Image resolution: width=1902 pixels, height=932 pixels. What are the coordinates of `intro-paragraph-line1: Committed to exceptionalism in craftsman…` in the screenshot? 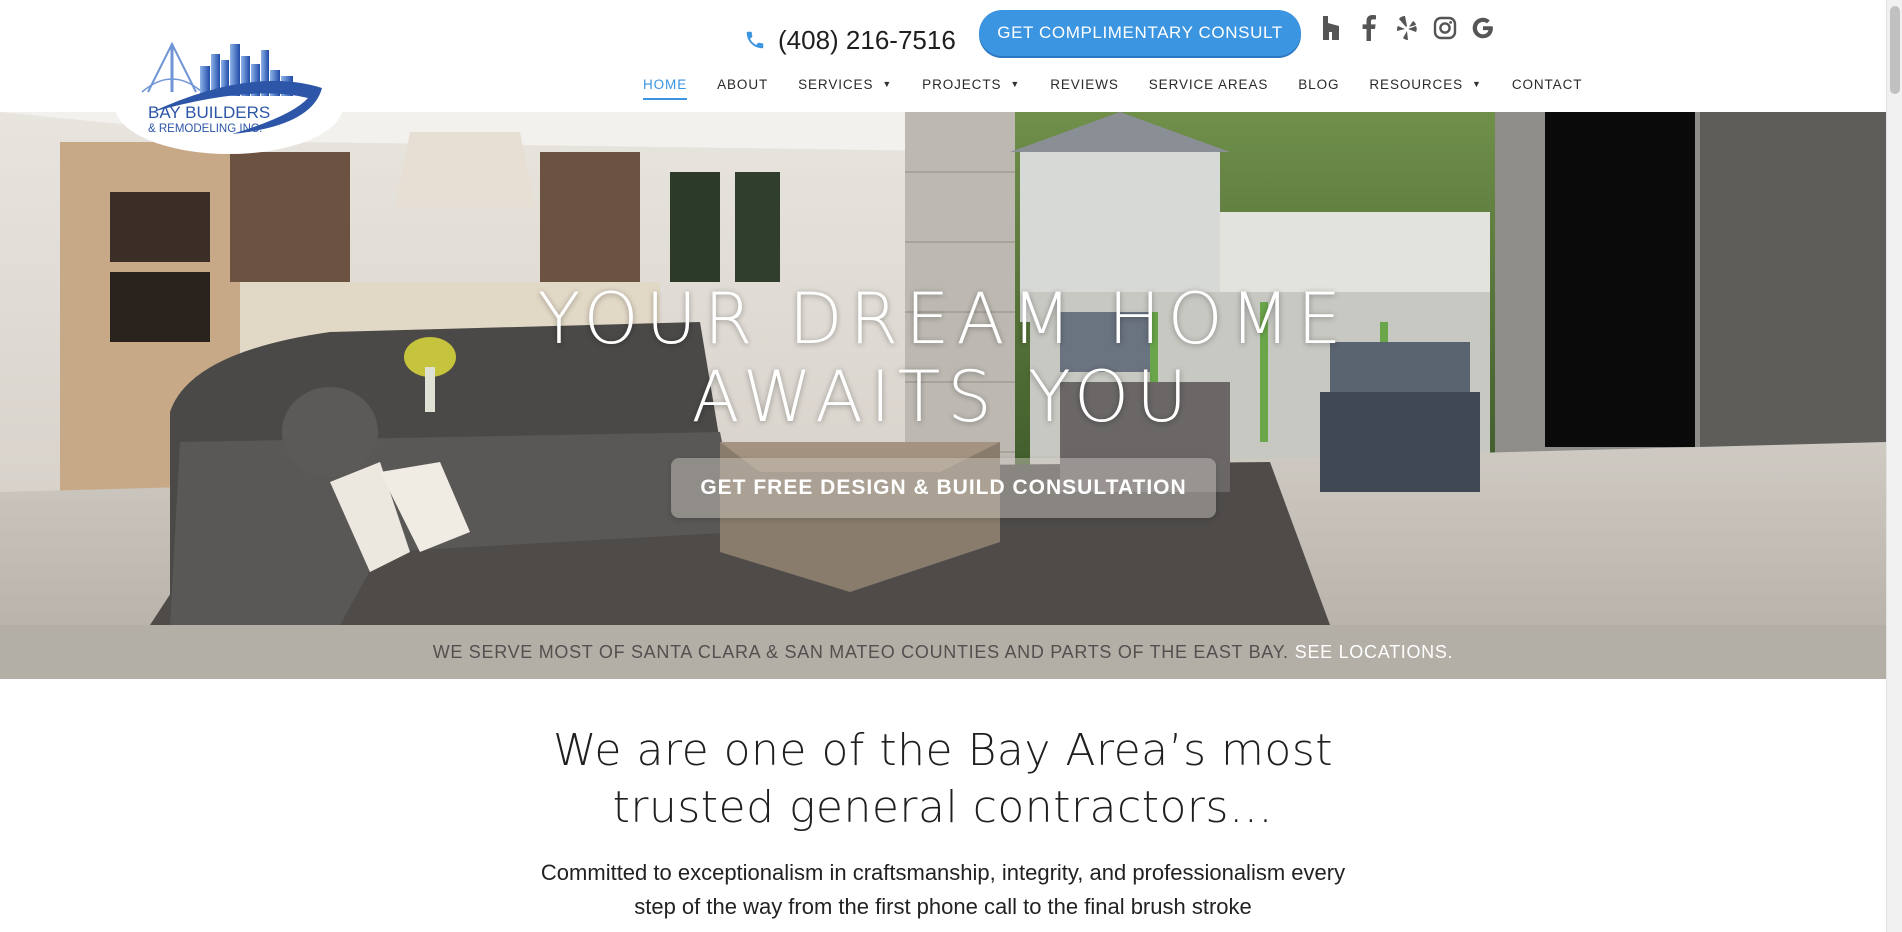 It's located at (943, 872).